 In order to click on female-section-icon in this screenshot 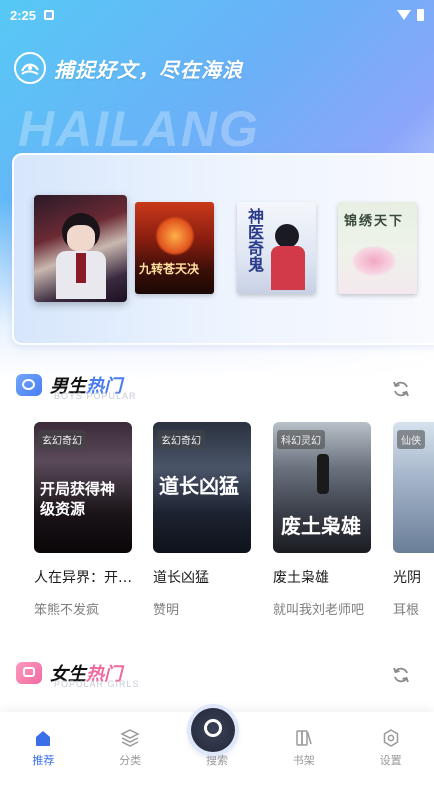, I will do `click(29, 673)`.